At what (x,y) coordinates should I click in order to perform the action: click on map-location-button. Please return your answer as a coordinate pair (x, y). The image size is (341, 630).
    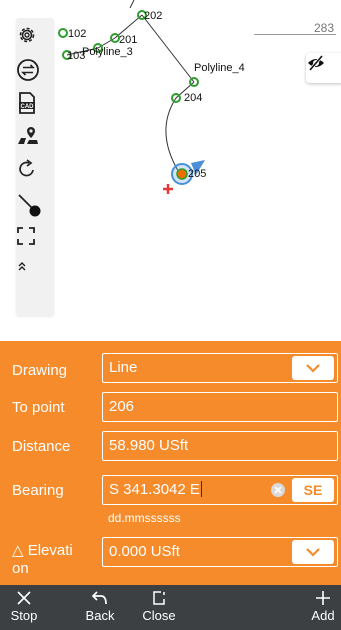
    Looking at the image, I should click on (35, 140).